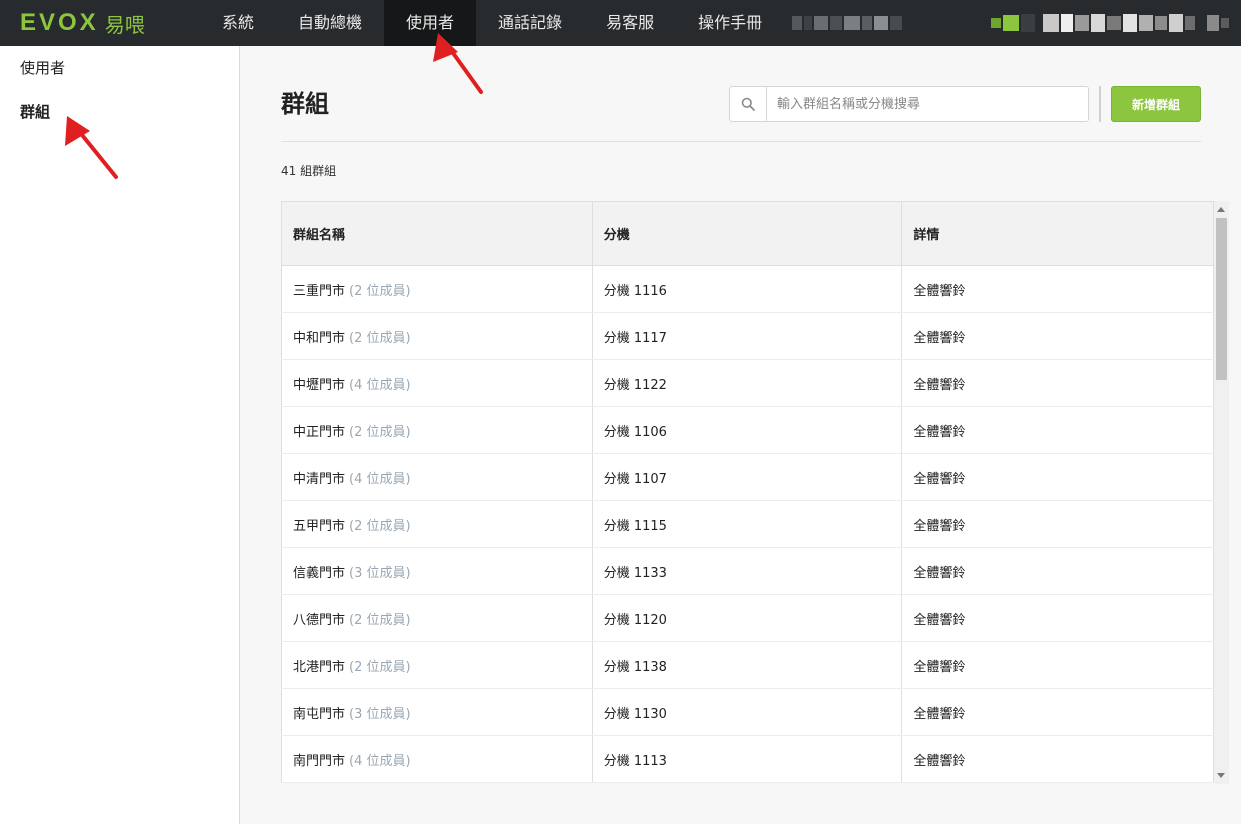  I want to click on table-row: 中和門市 (2 位成員) 分機 1117 全體響鈴, so click(747, 336).